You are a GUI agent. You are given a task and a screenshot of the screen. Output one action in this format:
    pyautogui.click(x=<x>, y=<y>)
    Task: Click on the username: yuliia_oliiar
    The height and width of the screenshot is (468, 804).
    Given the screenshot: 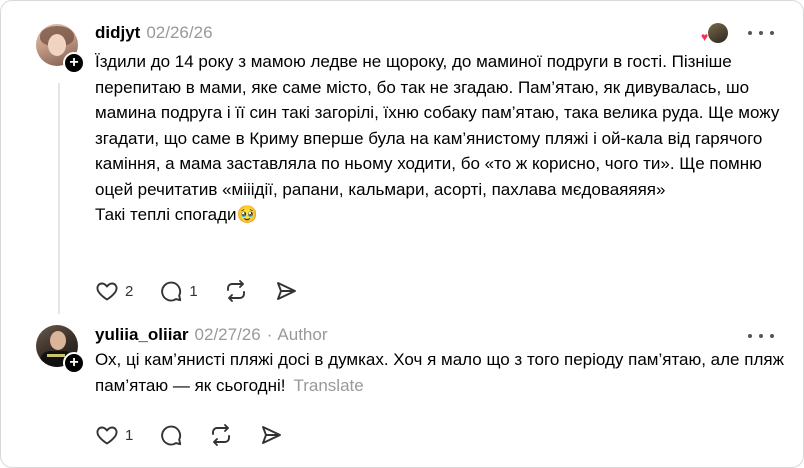 What is the action you would take?
    pyautogui.click(x=142, y=334)
    